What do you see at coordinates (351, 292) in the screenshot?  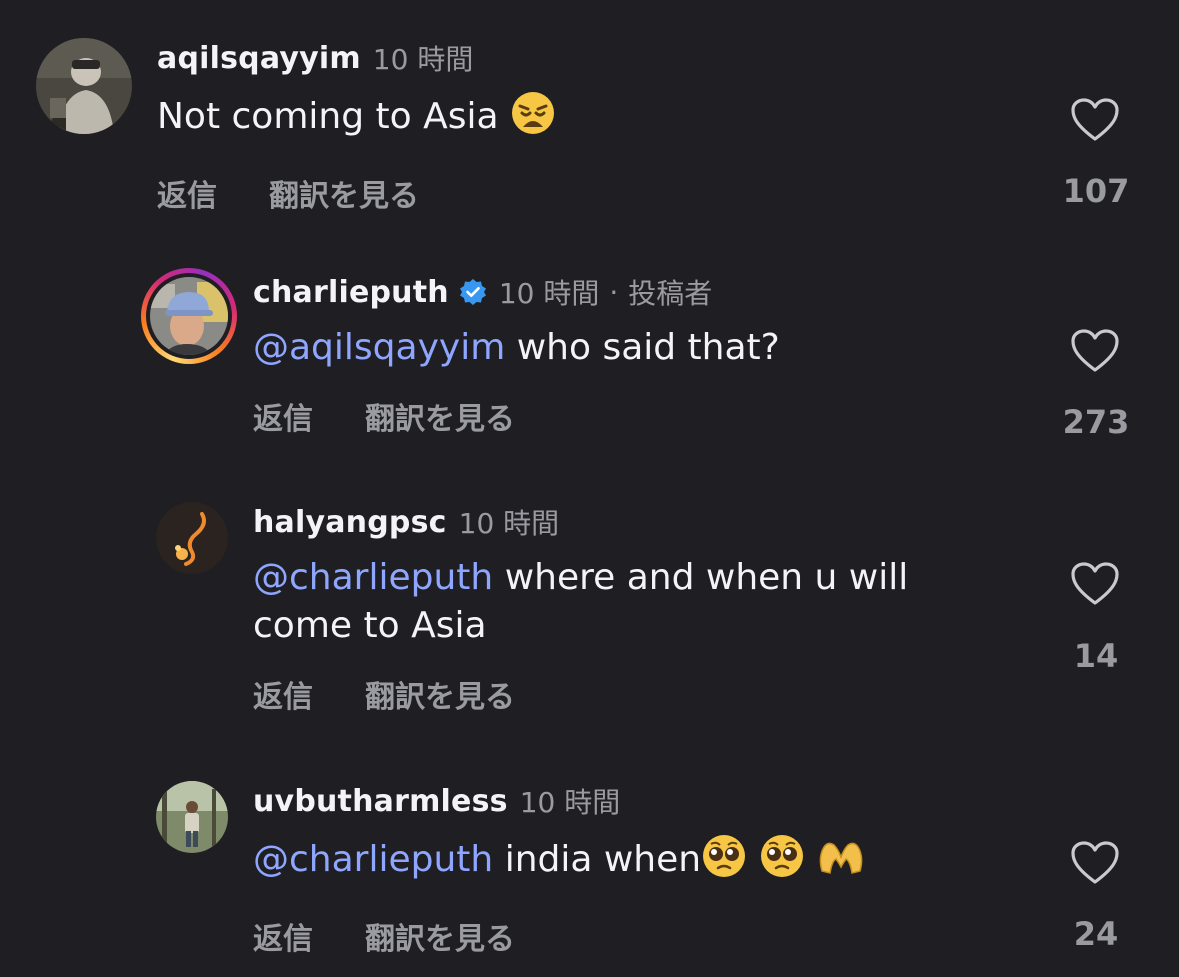 I see `username: charlieputh` at bounding box center [351, 292].